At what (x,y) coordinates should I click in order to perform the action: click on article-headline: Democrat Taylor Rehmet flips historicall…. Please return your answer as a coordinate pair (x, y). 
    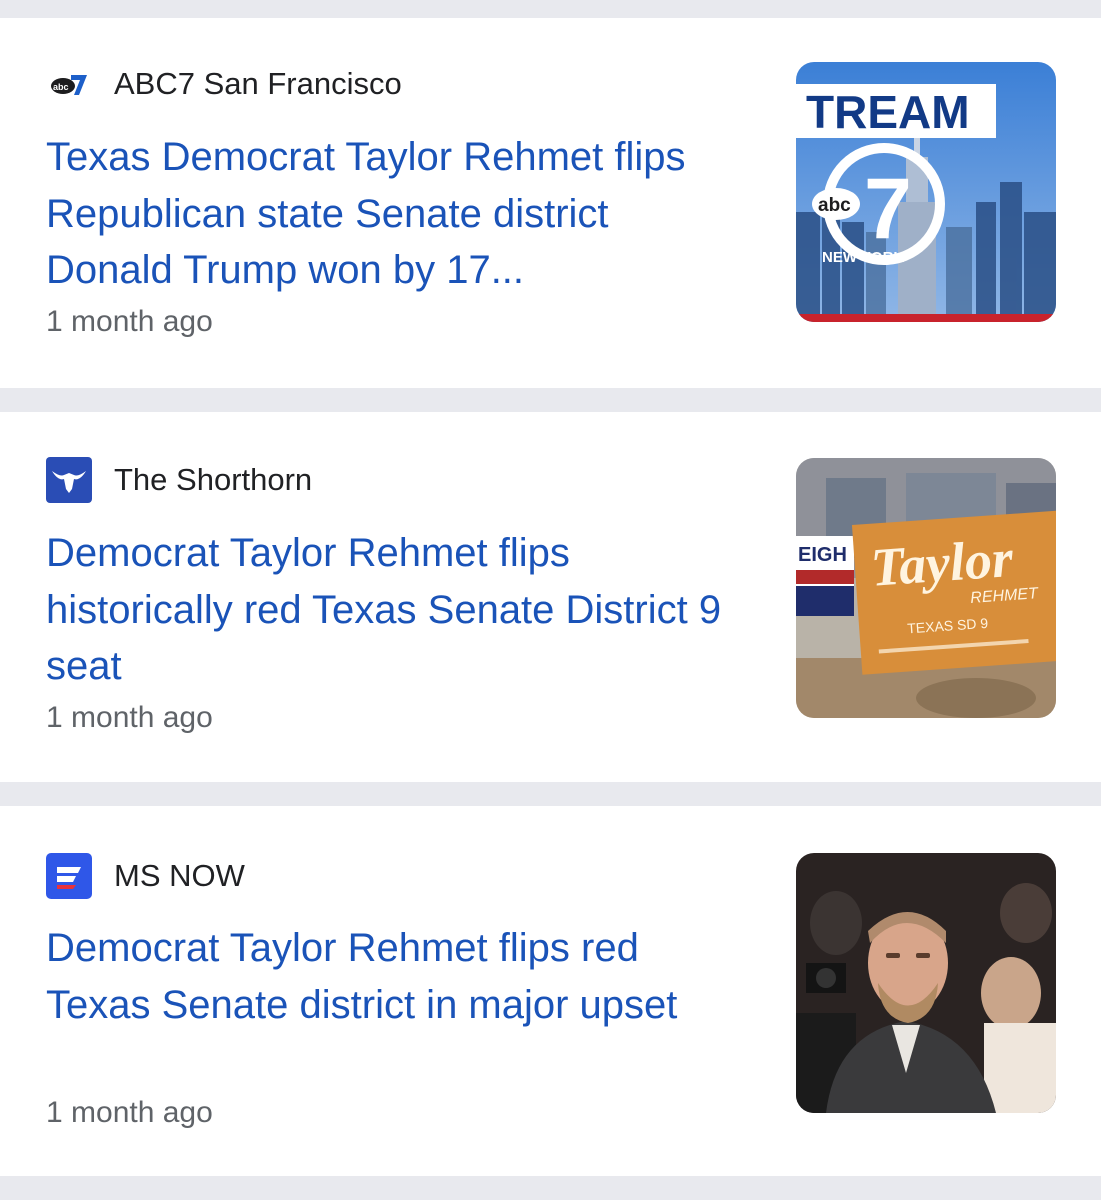
    Looking at the image, I should click on (396, 610).